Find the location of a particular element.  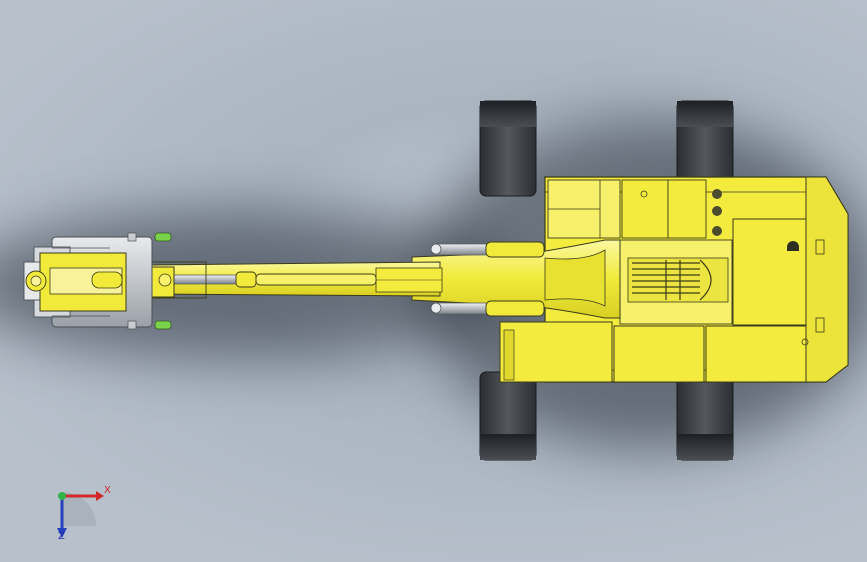

engine-hood is located at coordinates (676, 282).